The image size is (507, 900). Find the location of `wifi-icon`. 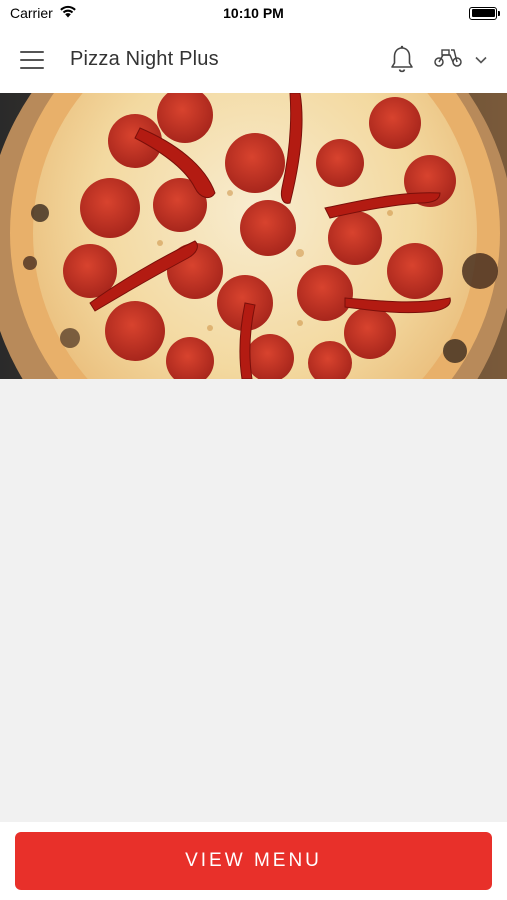

wifi-icon is located at coordinates (68, 13).